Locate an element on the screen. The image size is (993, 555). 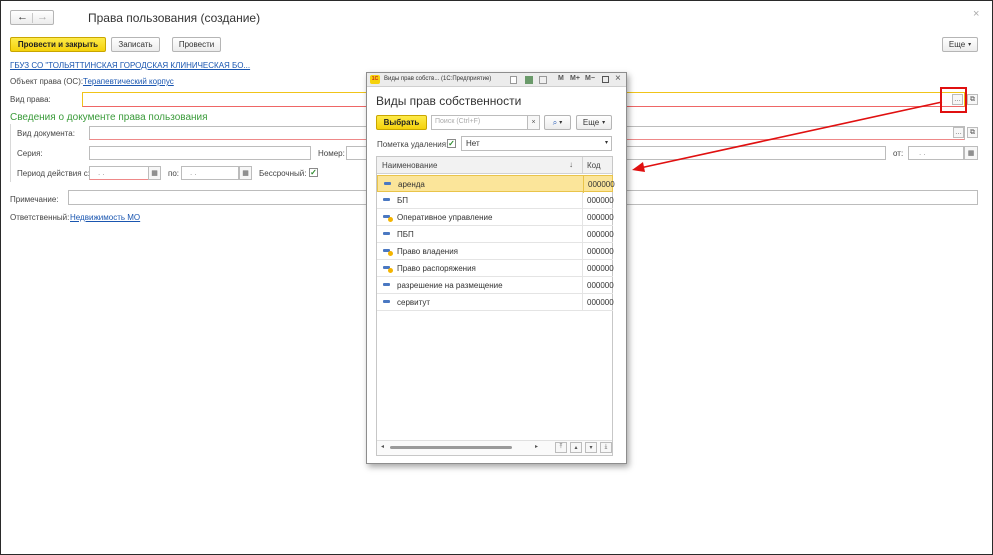
table-row: Право распоряжения 000000 is located at coordinates (495, 268).